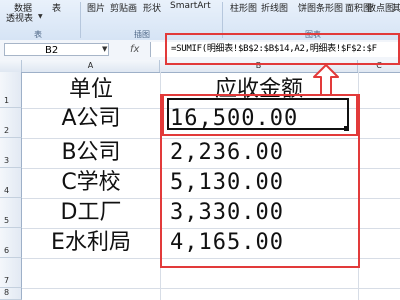 The image size is (400, 300). Describe the element at coordinates (152, 7) in the screenshot. I see `shapes-button: 形状` at that location.